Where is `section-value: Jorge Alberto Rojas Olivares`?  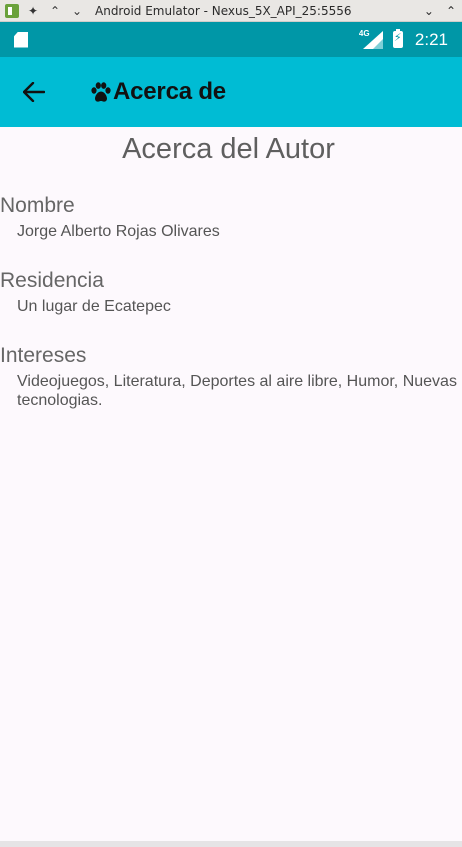 section-value: Jorge Alberto Rojas Olivares is located at coordinates (118, 231).